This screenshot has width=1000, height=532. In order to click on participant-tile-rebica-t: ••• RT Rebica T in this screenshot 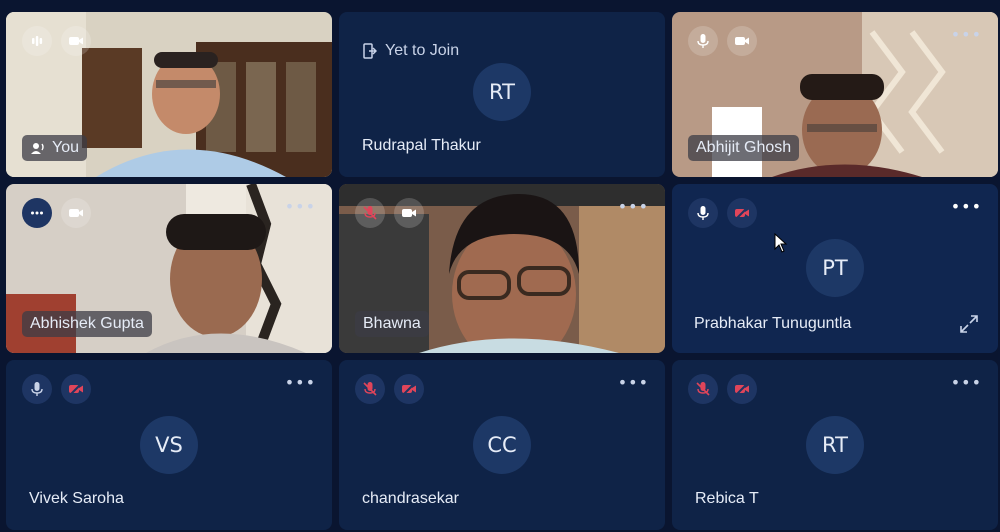, I will do `click(835, 445)`.